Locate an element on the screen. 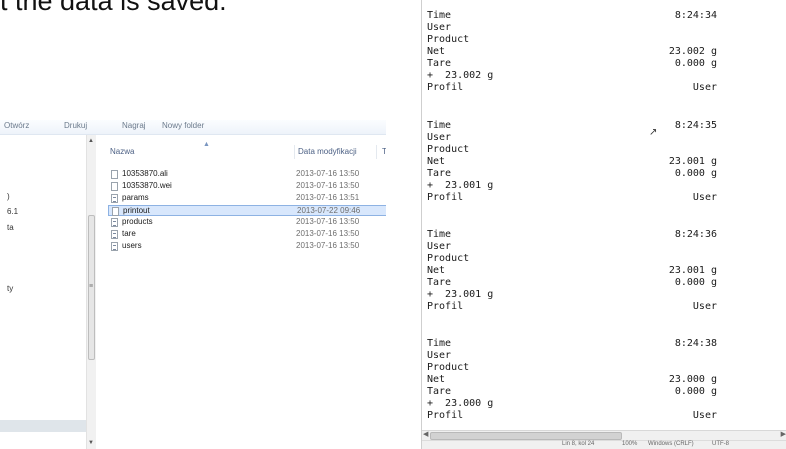 The height and width of the screenshot is (449, 786). file-name: 10353870.ali is located at coordinates (145, 173).